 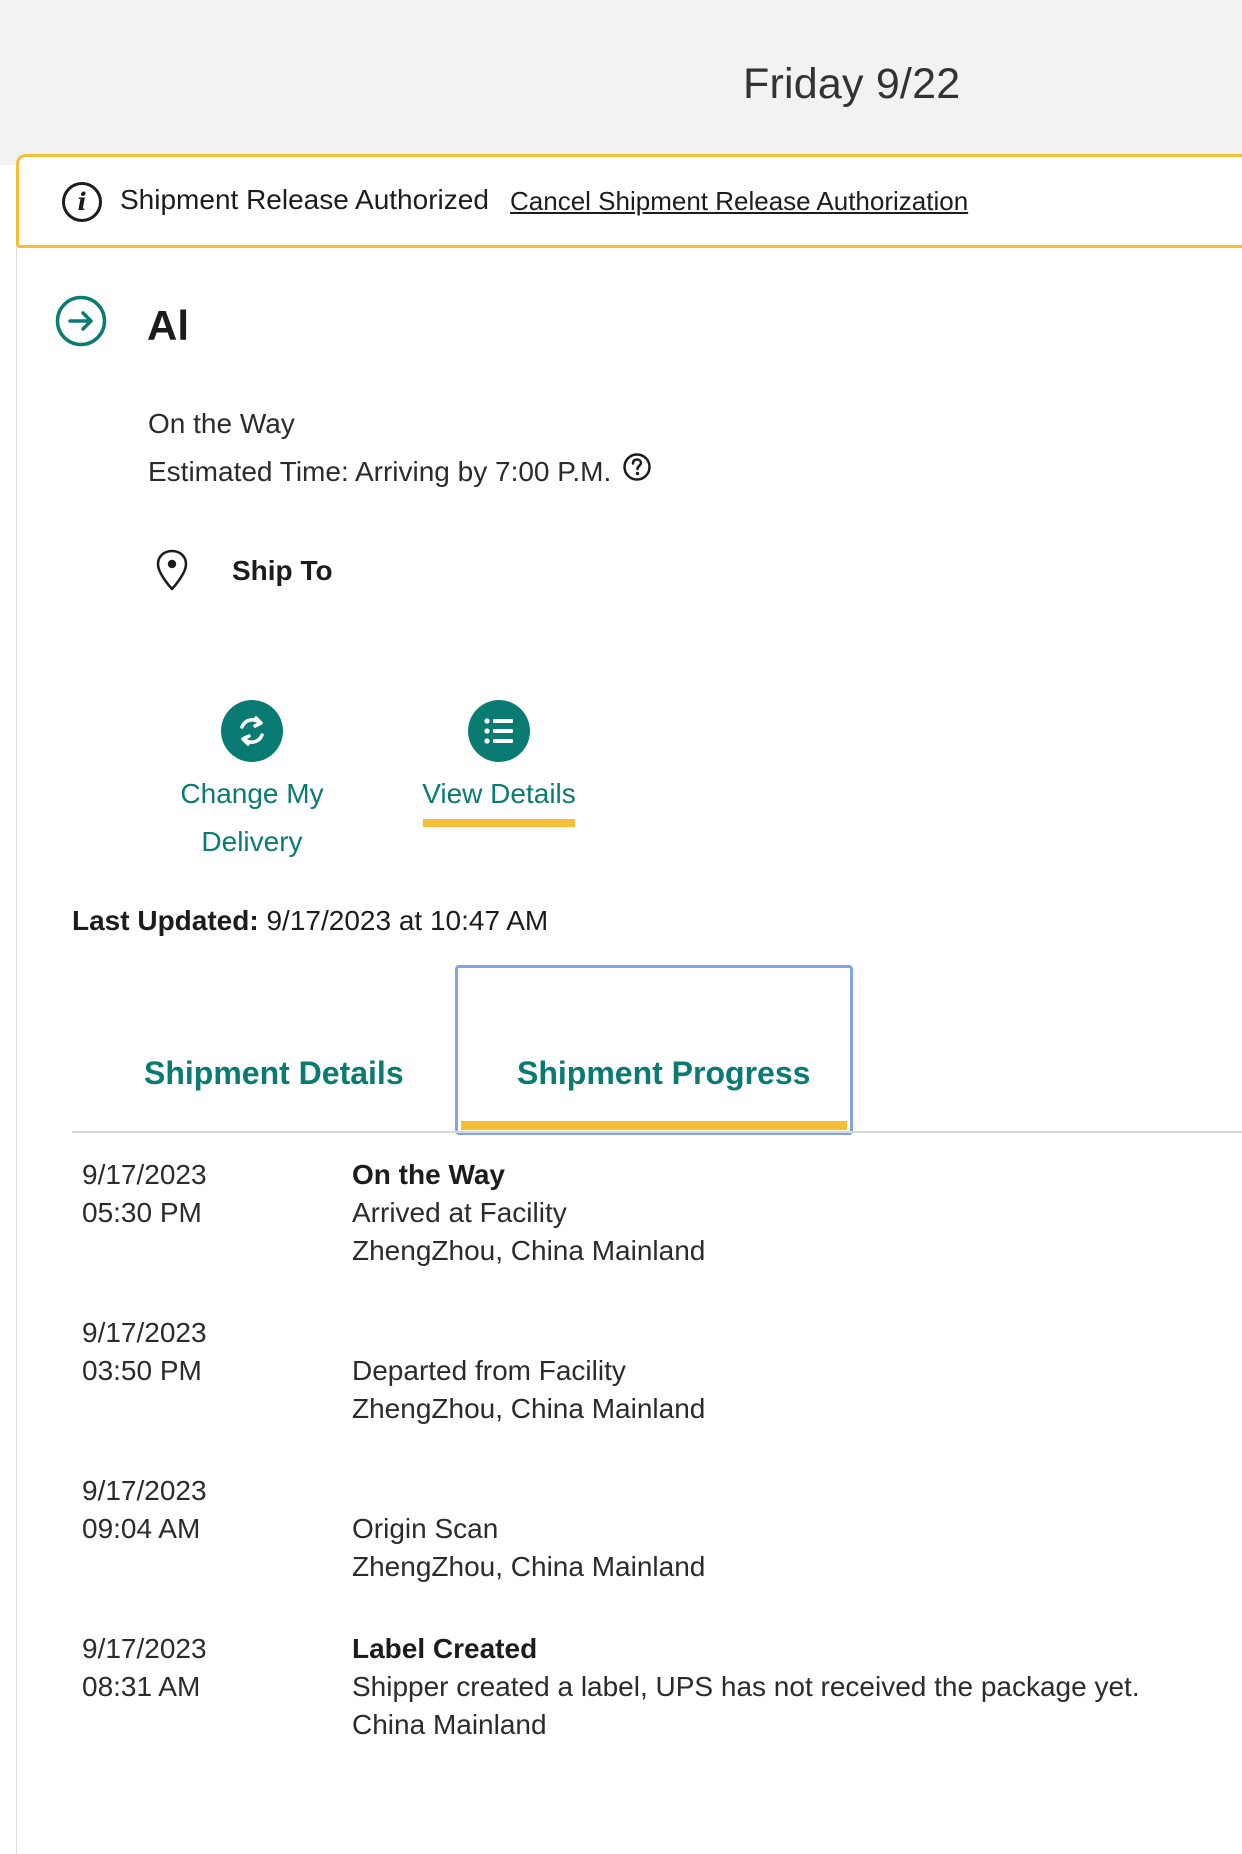 I want to click on change-delivery-label-line2: Delivery, so click(x=252, y=841).